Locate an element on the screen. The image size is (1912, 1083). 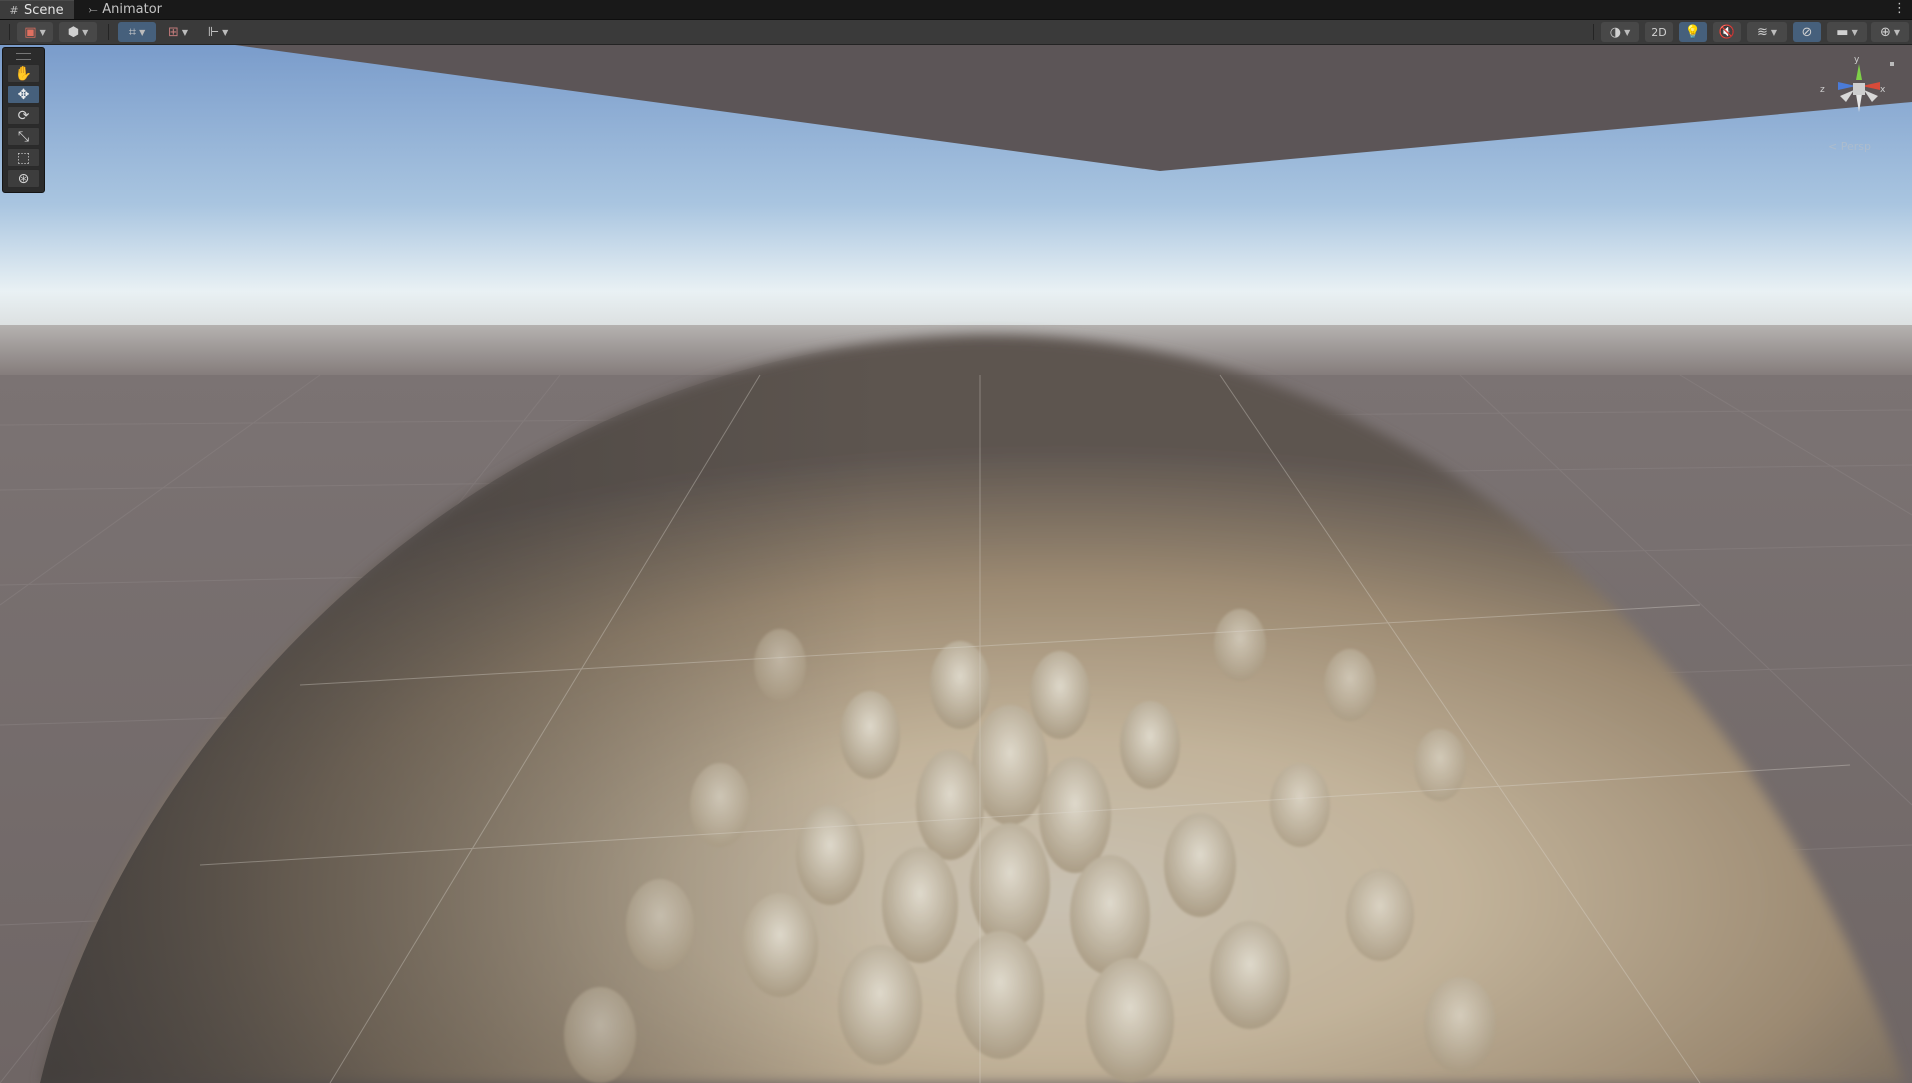
grid-snap-icon: ⌗ is located at coordinates (132, 32).